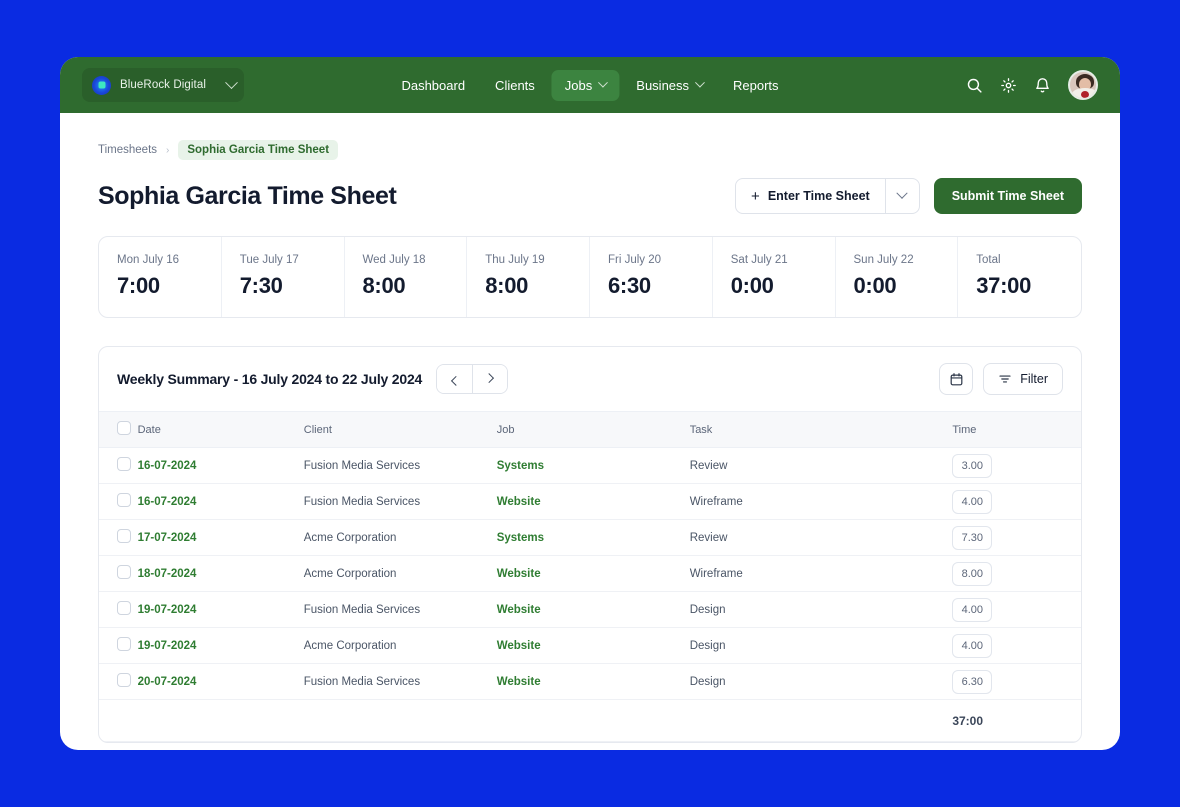  I want to click on filter-icon, so click(1005, 379).